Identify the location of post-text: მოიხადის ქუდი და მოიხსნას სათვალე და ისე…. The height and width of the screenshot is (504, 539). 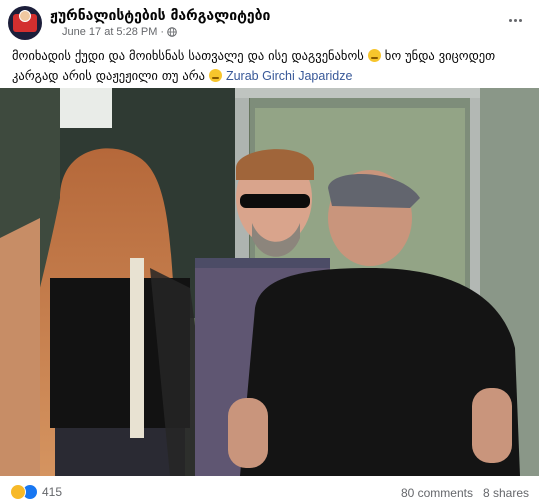
(272, 66).